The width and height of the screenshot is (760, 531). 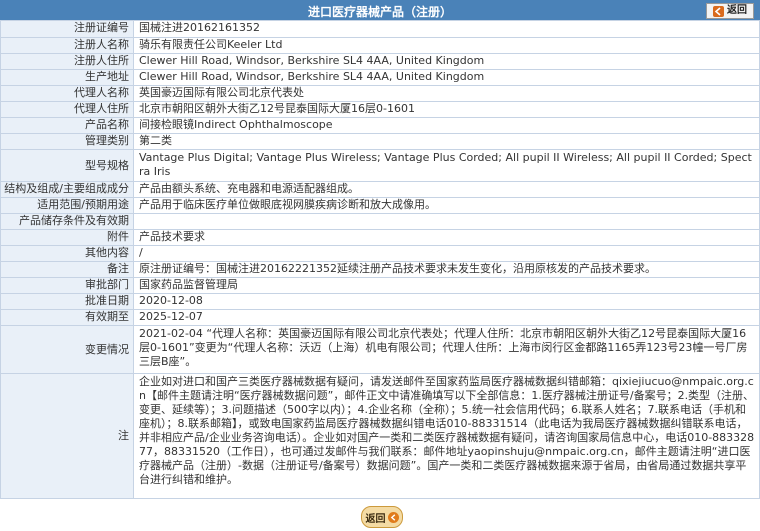 What do you see at coordinates (67, 205) in the screenshot?
I see `row-label: 适用范围/预期用途` at bounding box center [67, 205].